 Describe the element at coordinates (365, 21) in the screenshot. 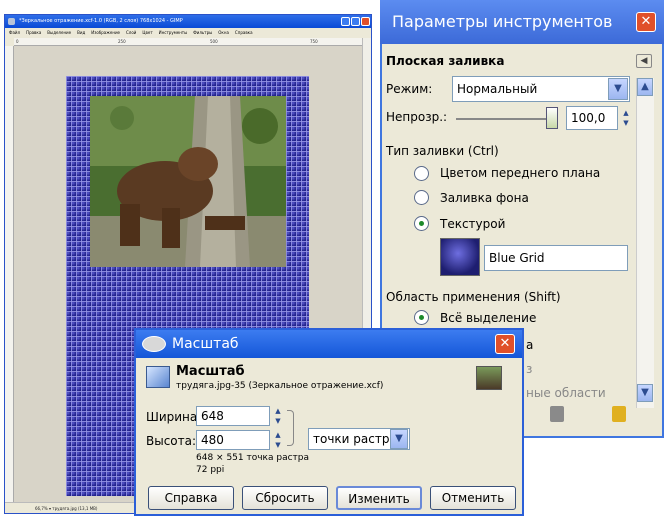

I see `close-icon` at that location.